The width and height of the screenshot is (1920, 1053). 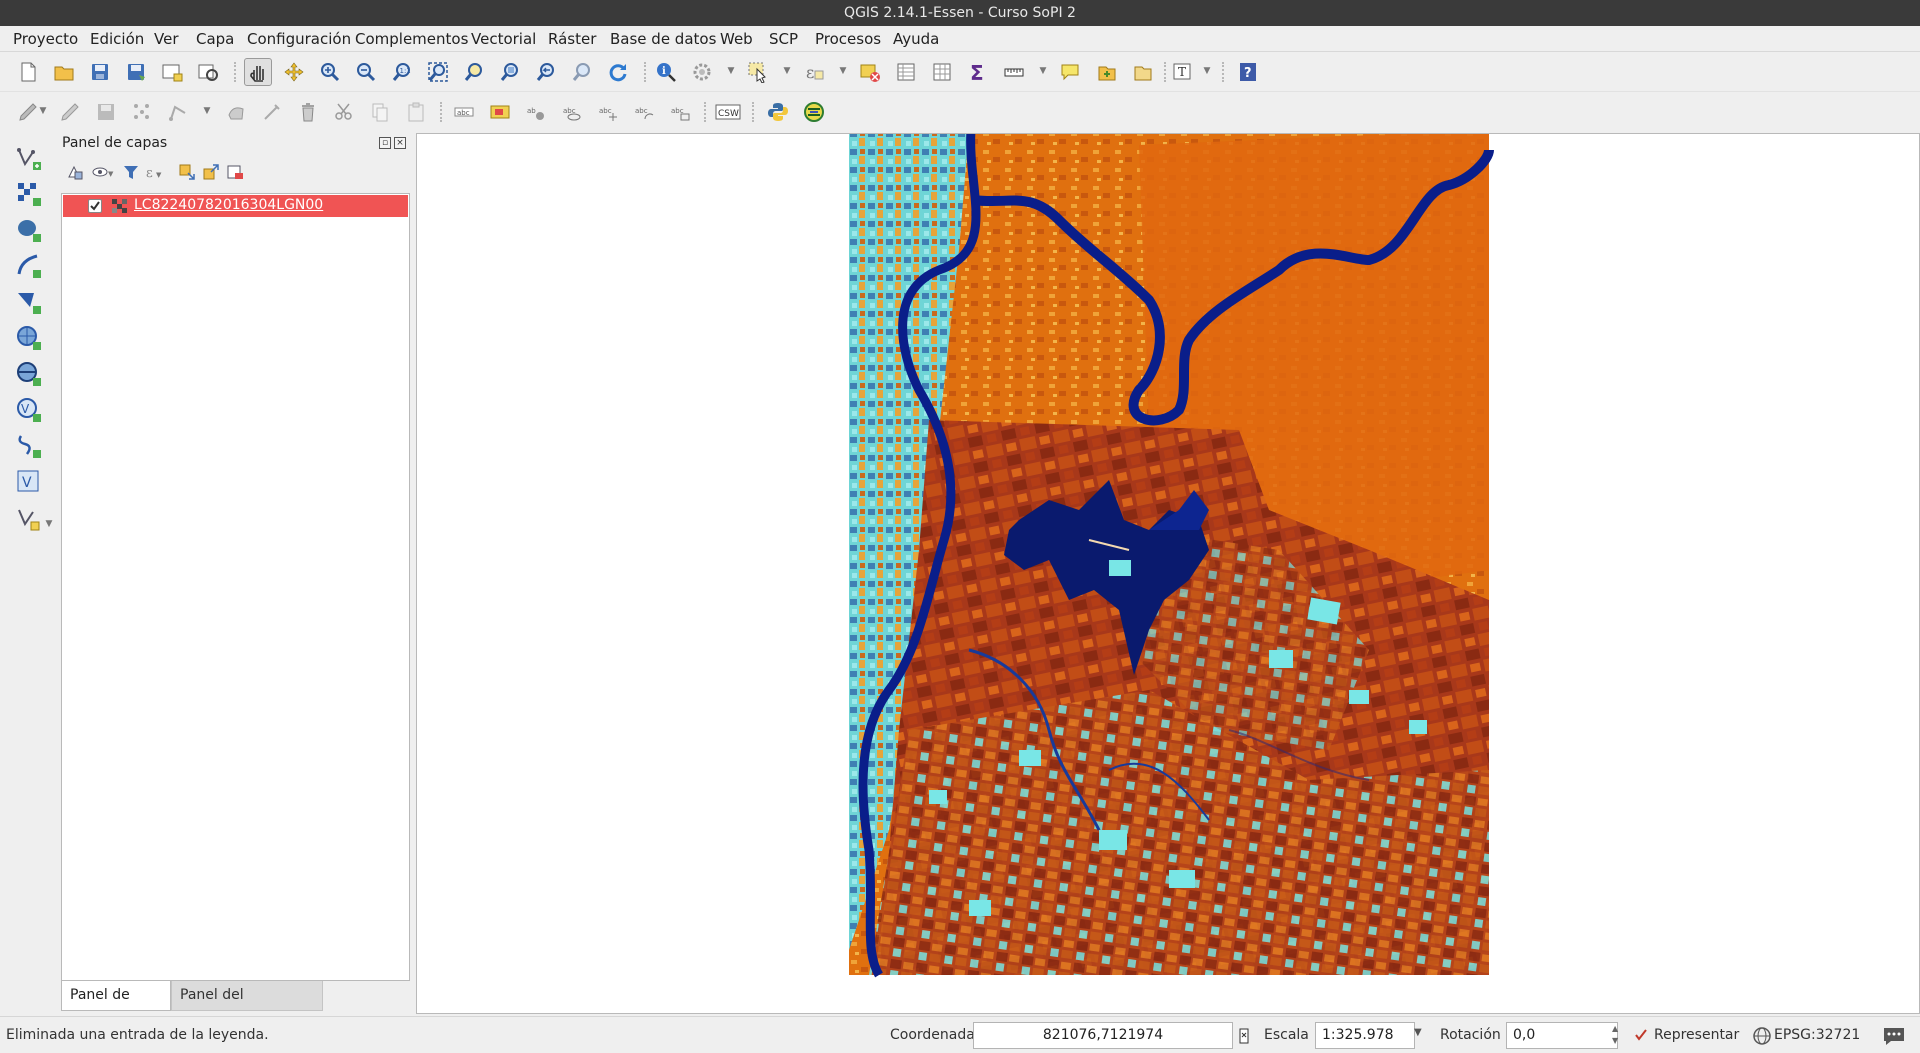 I want to click on filter-expression-icon: ε ▼, so click(x=155, y=172).